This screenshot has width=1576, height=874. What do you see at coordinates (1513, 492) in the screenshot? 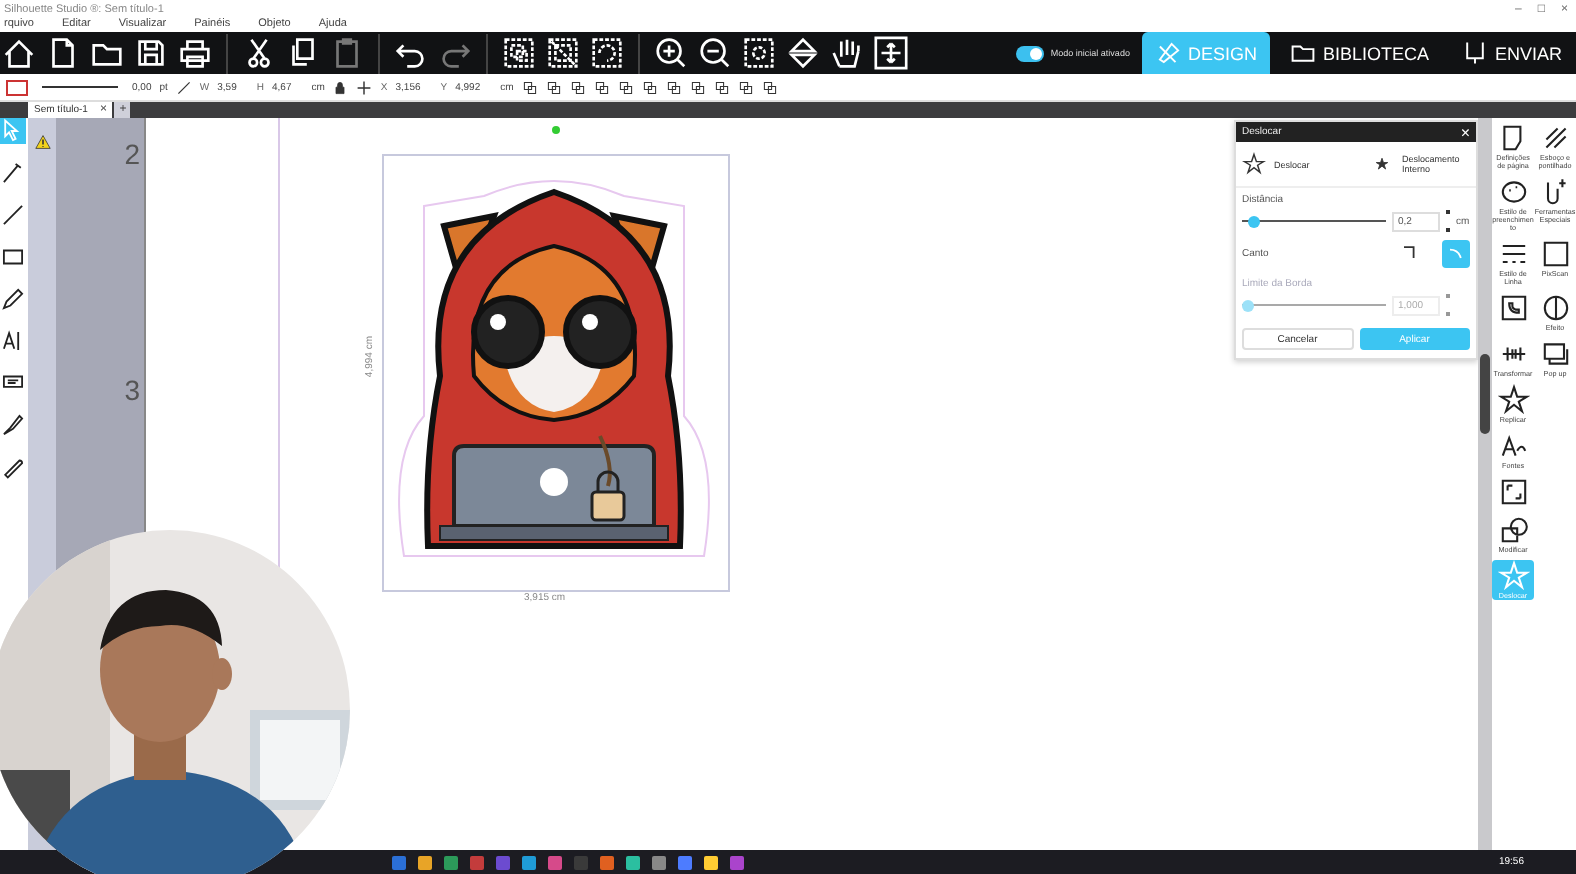
I see `corners-icon` at bounding box center [1513, 492].